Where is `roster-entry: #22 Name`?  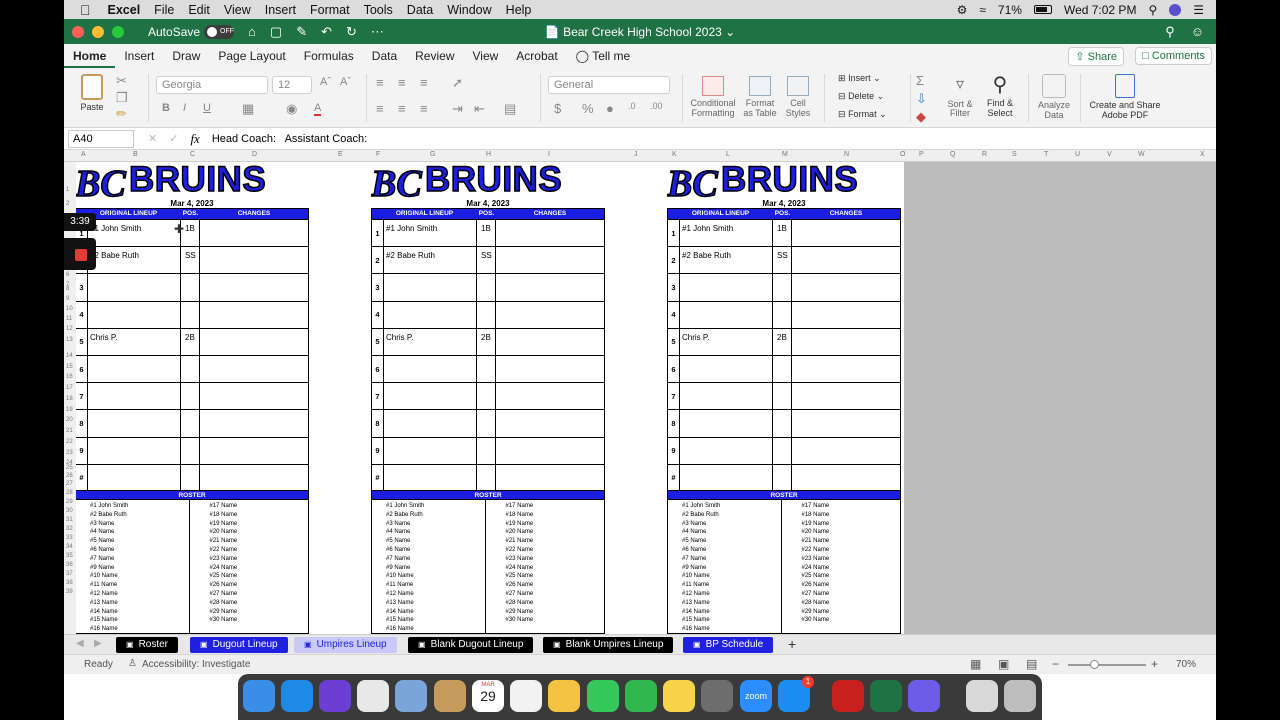 roster-entry: #22 Name is located at coordinates (851, 550).